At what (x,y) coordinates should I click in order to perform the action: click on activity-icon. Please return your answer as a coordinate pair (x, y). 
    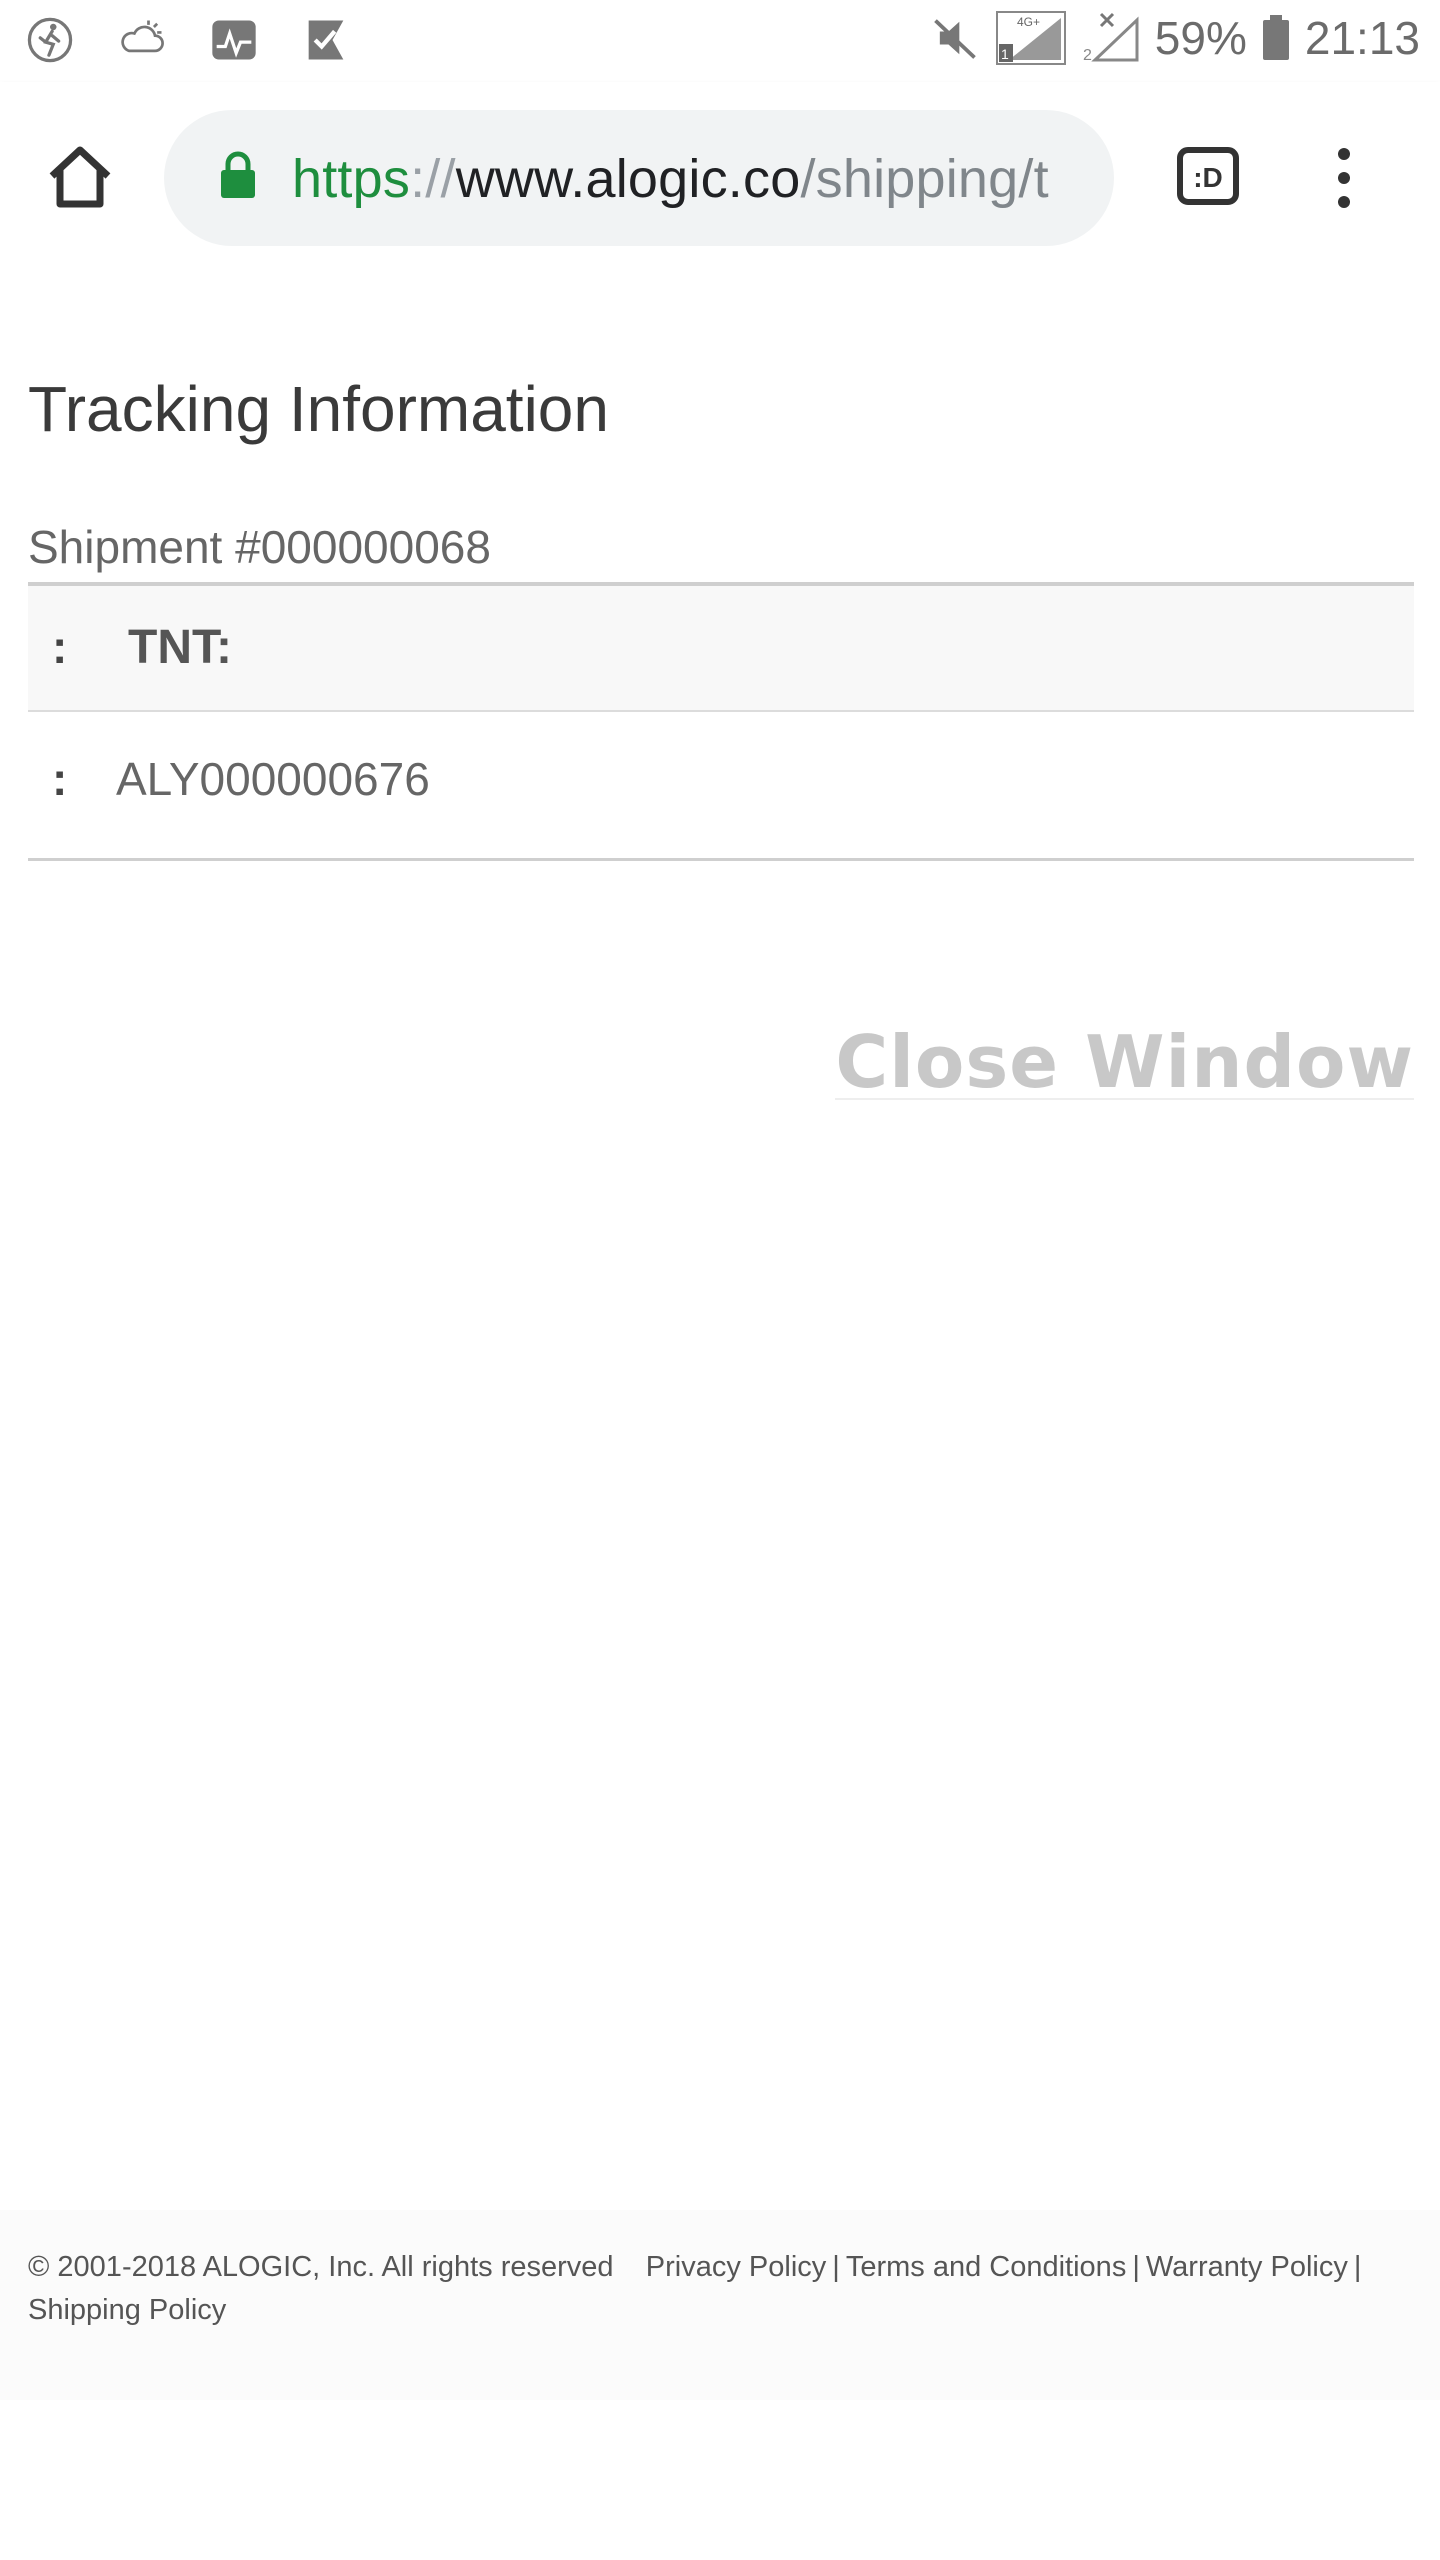
    Looking at the image, I should click on (50, 40).